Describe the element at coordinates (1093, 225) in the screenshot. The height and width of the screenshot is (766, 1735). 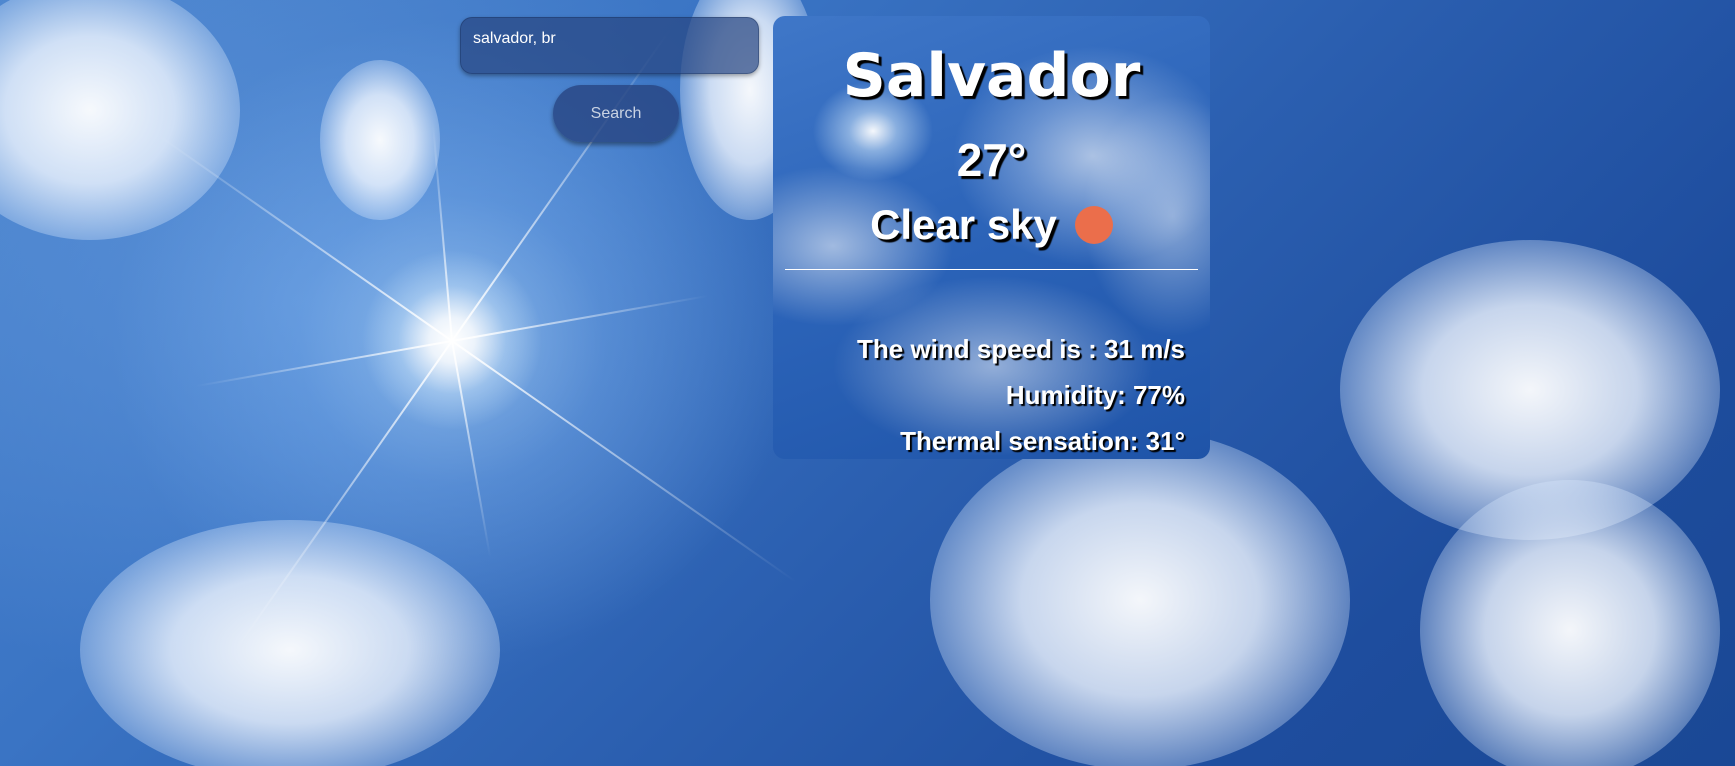
I see `sun-icon` at that location.